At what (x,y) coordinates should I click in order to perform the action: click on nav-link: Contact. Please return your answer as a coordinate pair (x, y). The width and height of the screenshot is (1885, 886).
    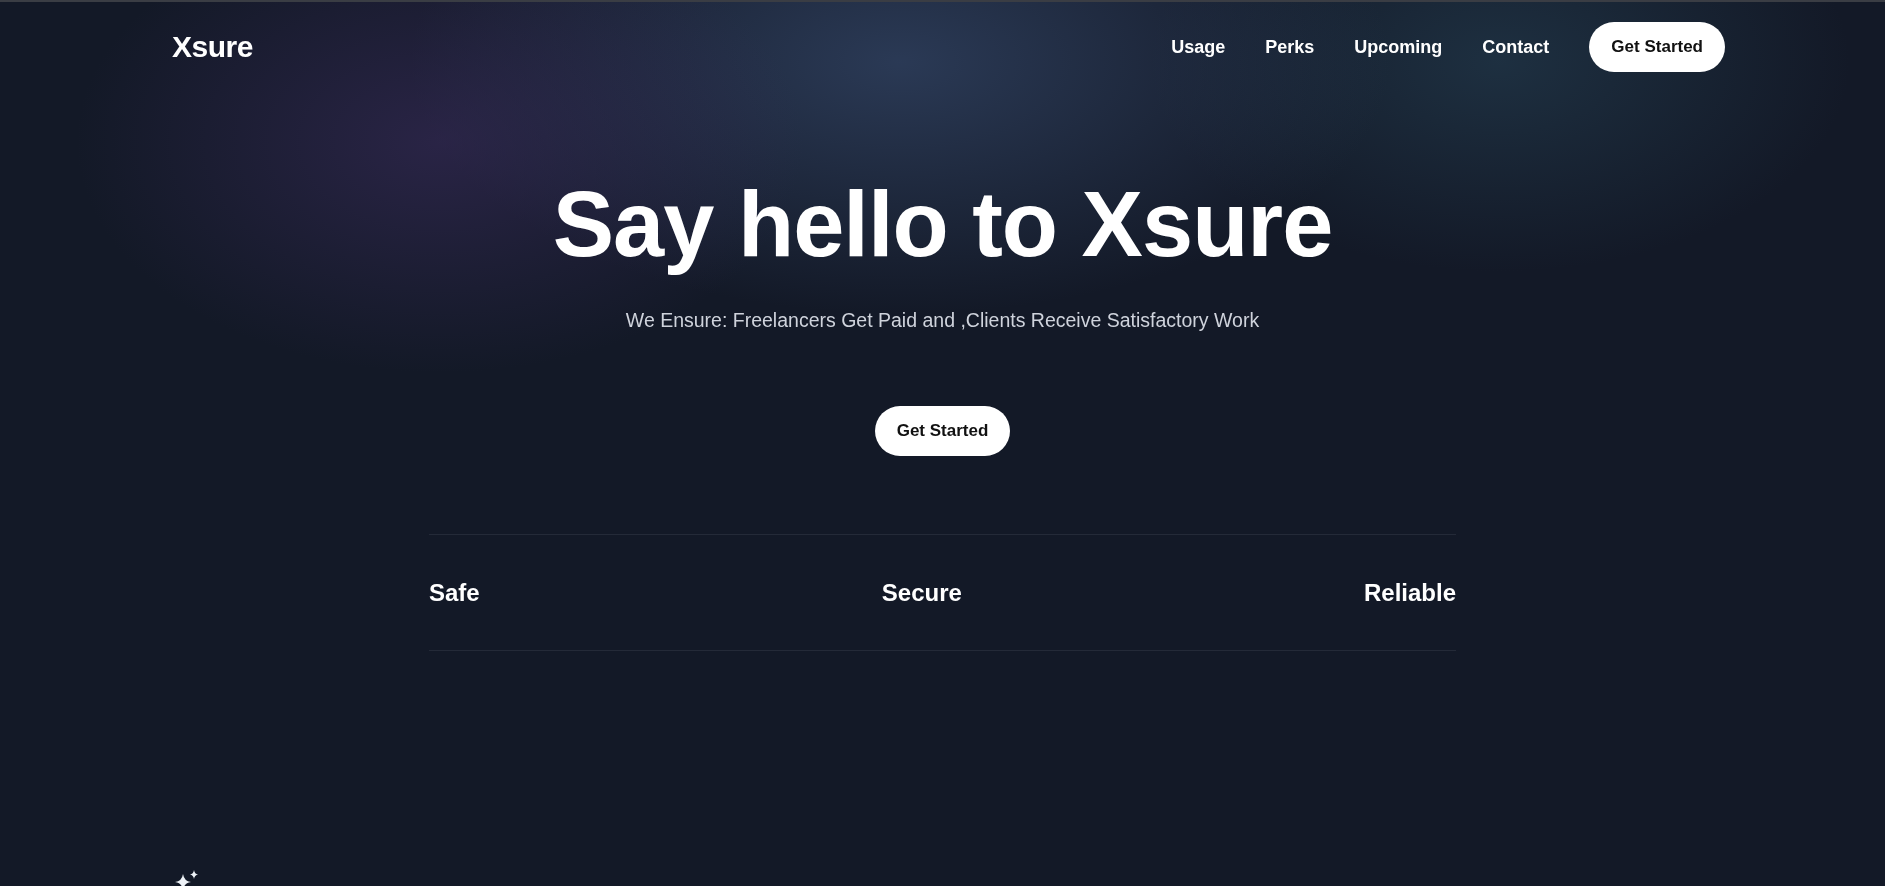
    Looking at the image, I should click on (1516, 47).